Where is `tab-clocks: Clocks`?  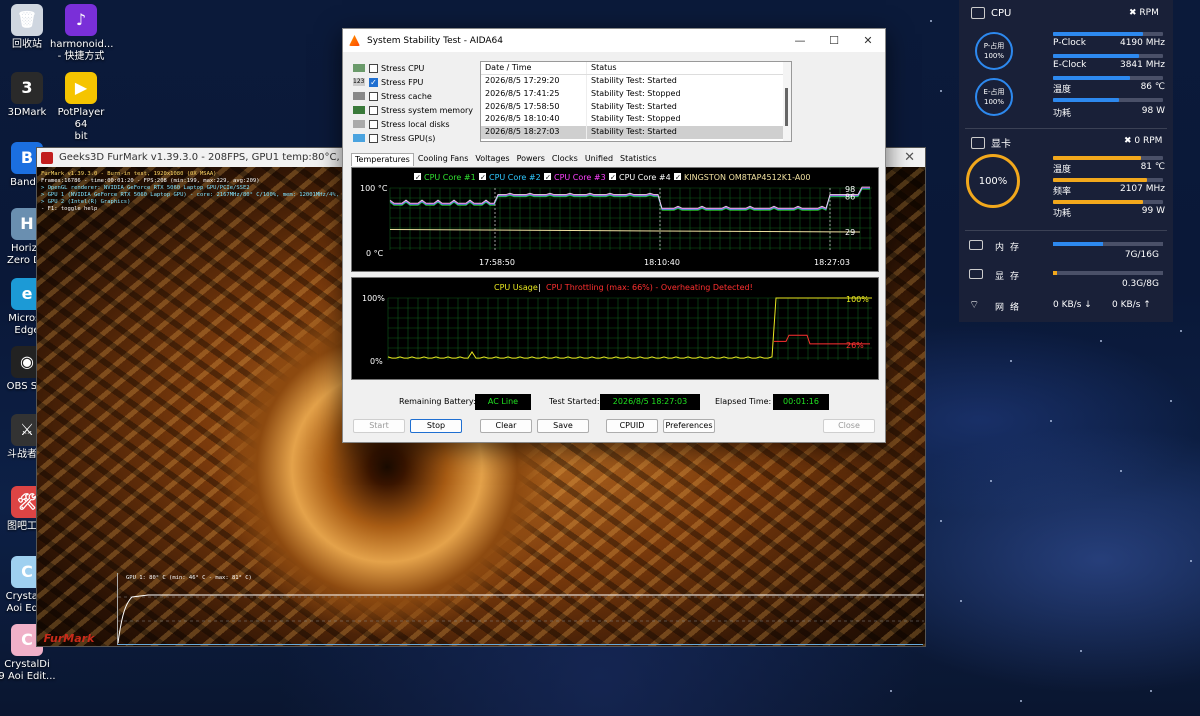 tab-clocks: Clocks is located at coordinates (565, 159).